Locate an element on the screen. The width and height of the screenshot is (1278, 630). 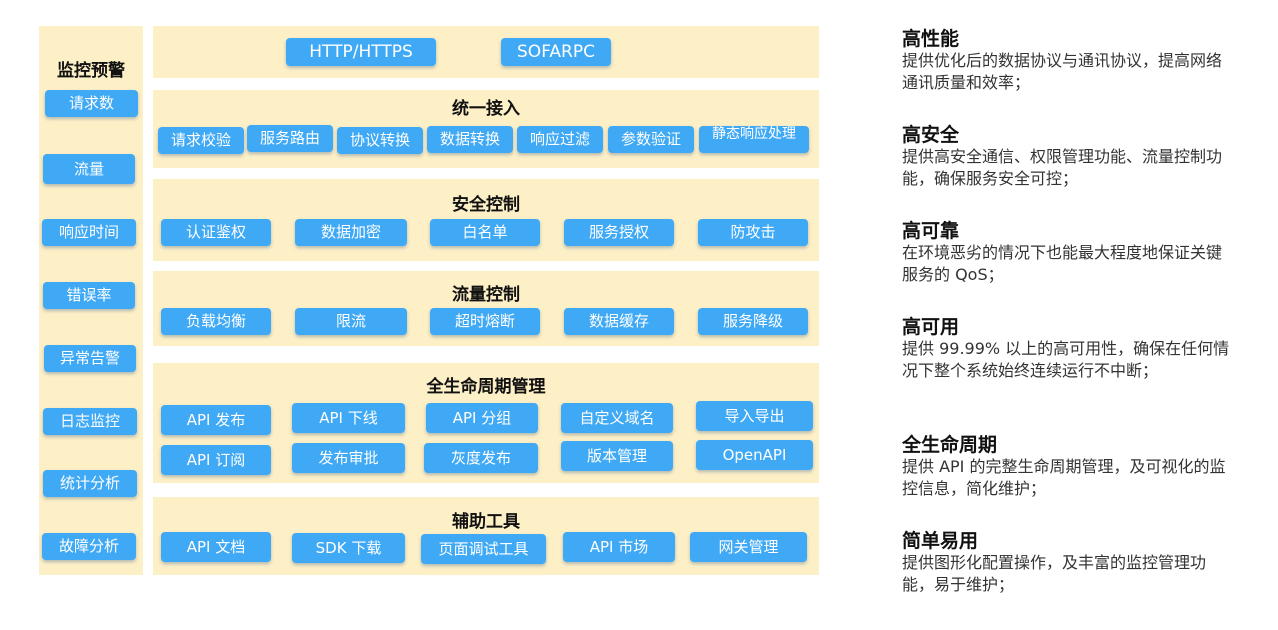
access-item-2: 服务路由 is located at coordinates (290, 138).